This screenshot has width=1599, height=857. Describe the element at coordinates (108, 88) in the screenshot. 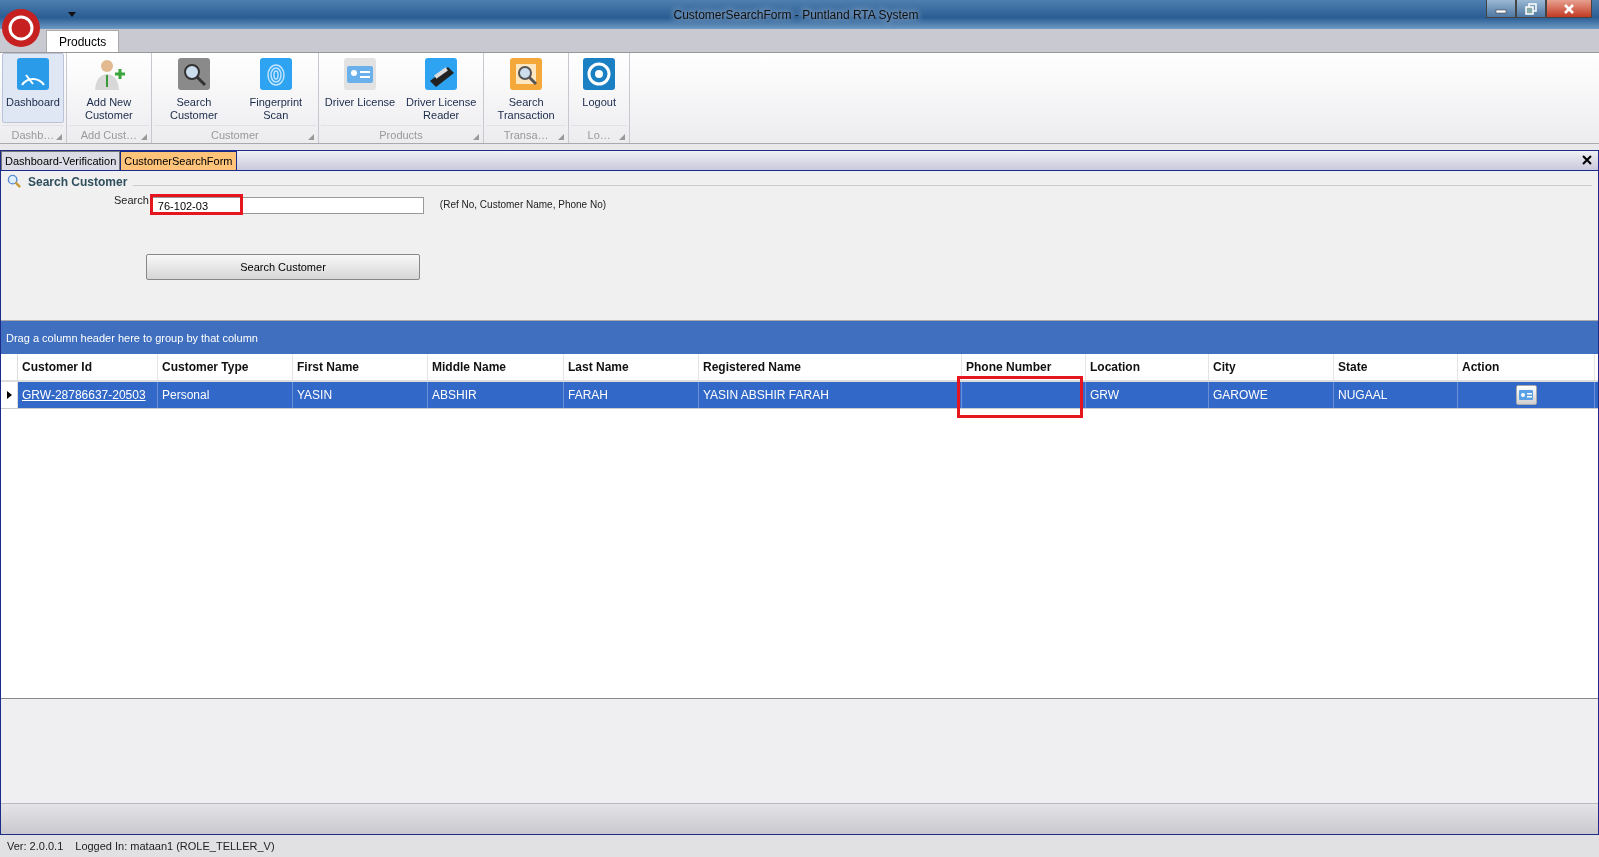

I see `ribbon-button: Add New Customer` at that location.